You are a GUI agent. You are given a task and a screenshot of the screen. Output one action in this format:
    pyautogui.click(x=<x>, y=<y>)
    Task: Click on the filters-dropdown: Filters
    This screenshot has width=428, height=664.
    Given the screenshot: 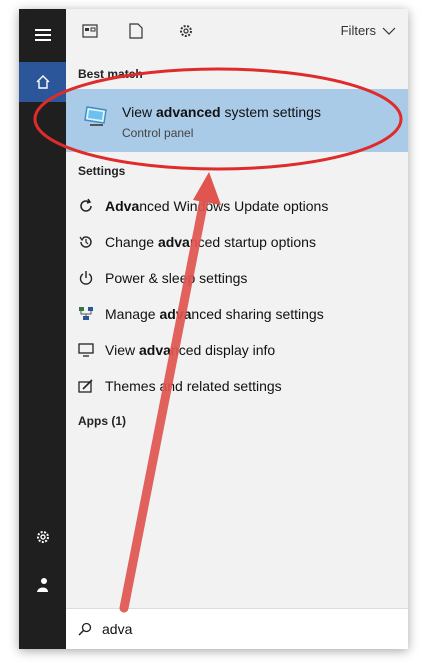 What is the action you would take?
    pyautogui.click(x=368, y=30)
    